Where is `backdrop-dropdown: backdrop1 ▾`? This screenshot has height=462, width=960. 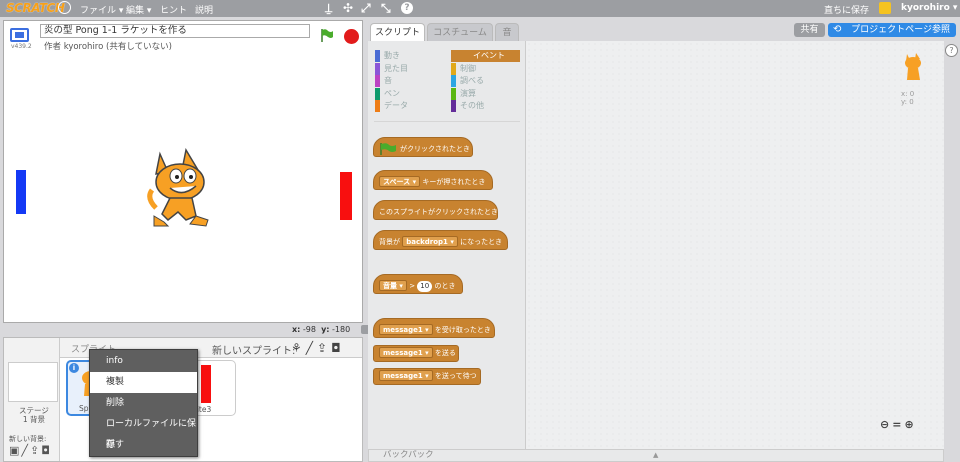
backdrop-dropdown: backdrop1 ▾ is located at coordinates (430, 241).